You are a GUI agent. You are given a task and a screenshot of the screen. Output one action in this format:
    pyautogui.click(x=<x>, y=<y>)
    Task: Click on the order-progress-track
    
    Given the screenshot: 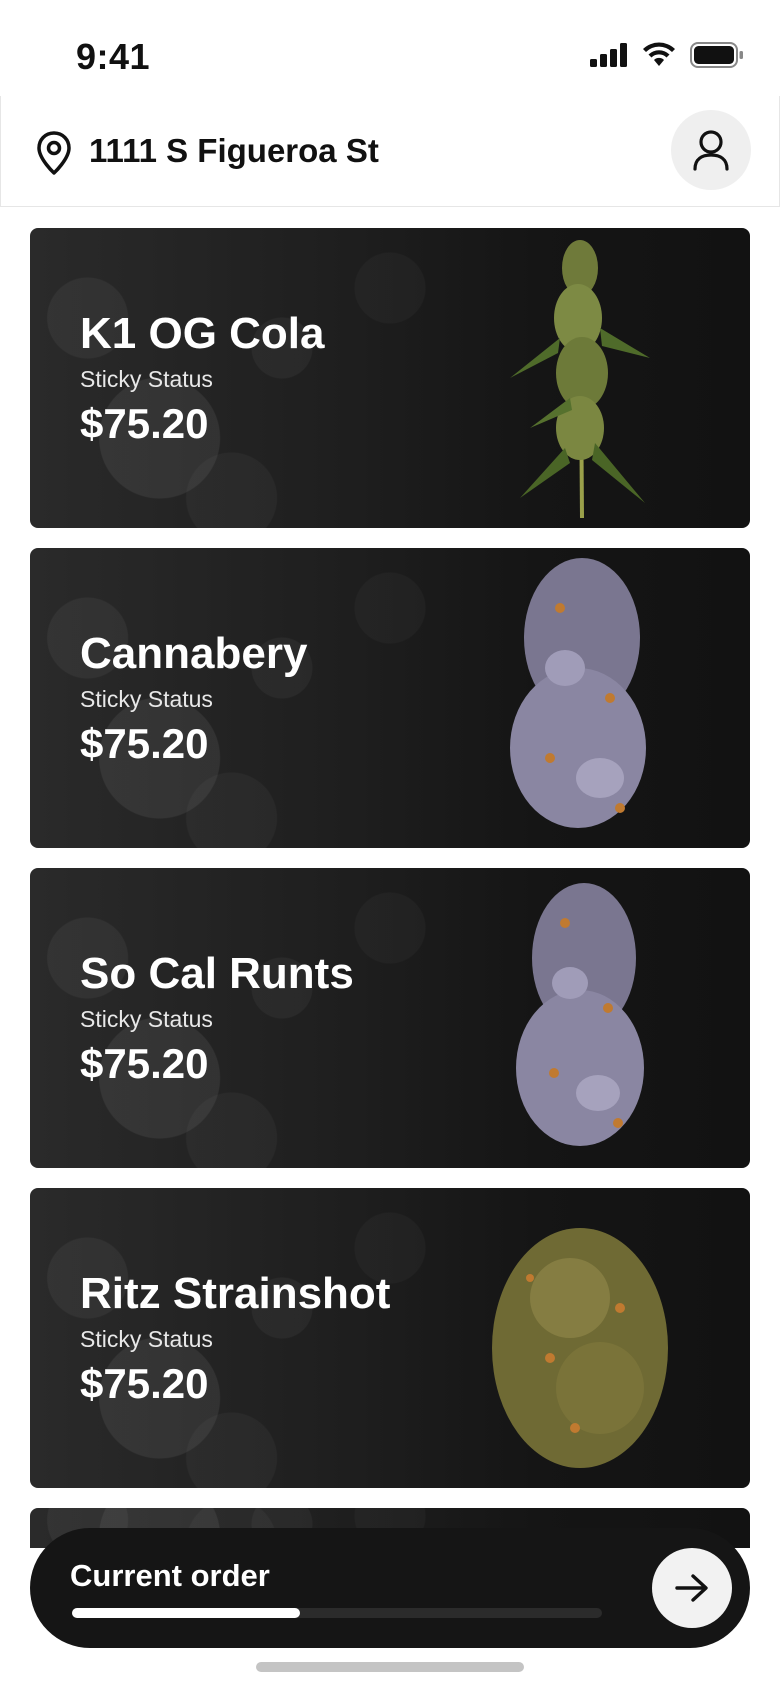 What is the action you would take?
    pyautogui.click(x=337, y=1613)
    